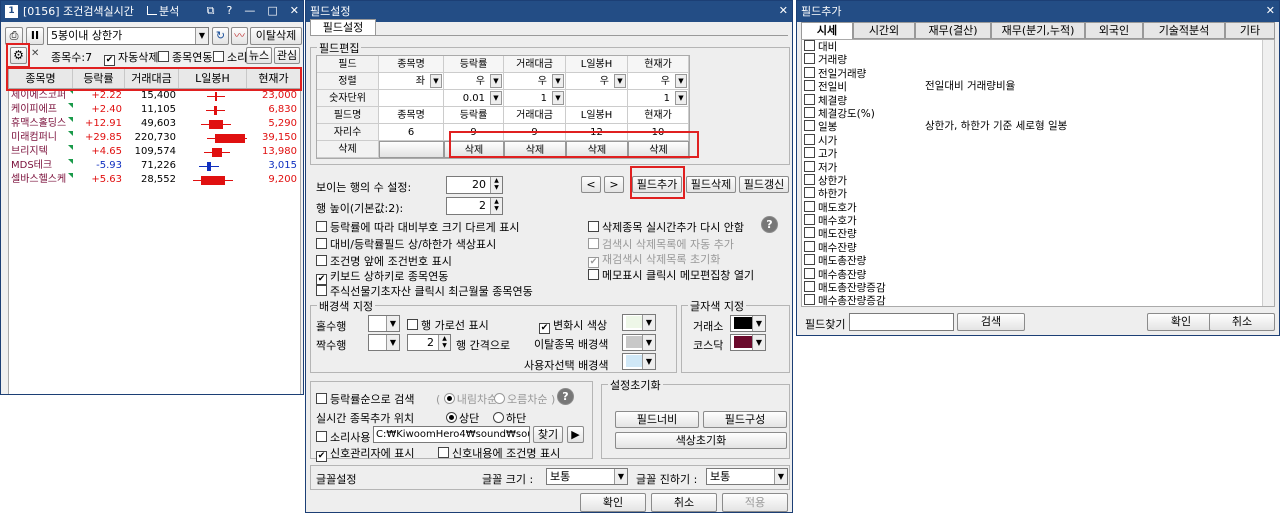  What do you see at coordinates (131, 57) in the screenshot?
I see `auto-delete-checkbox: 자동삭제` at bounding box center [131, 57].